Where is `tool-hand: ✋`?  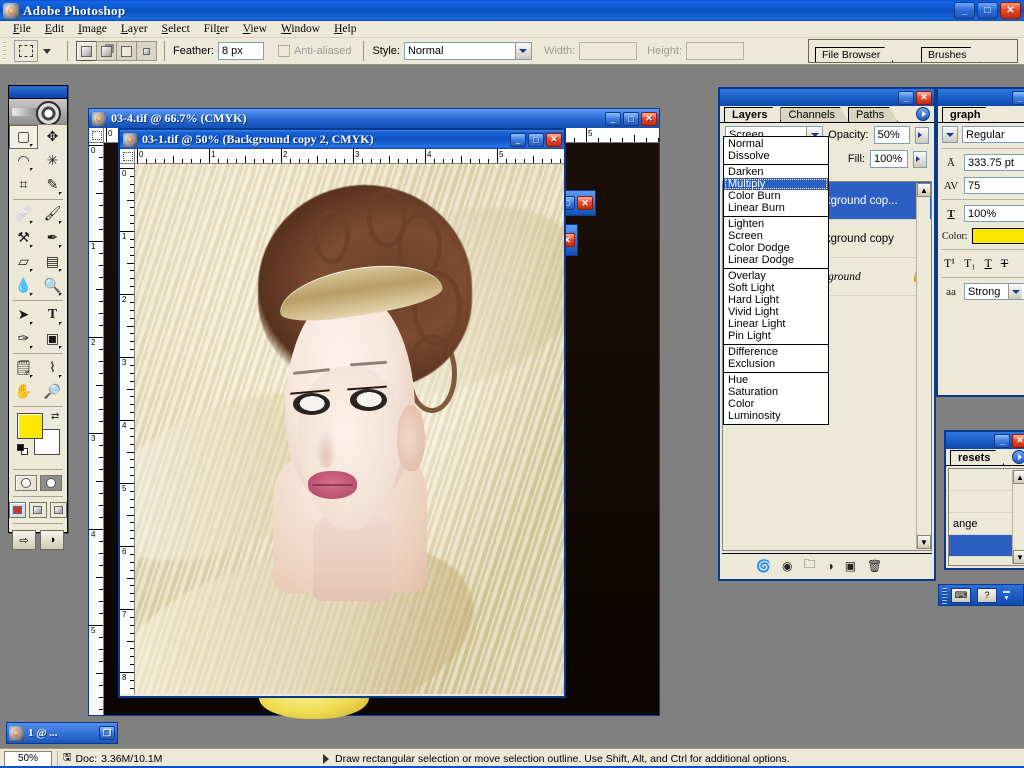
tool-hand: ✋ is located at coordinates (23, 392).